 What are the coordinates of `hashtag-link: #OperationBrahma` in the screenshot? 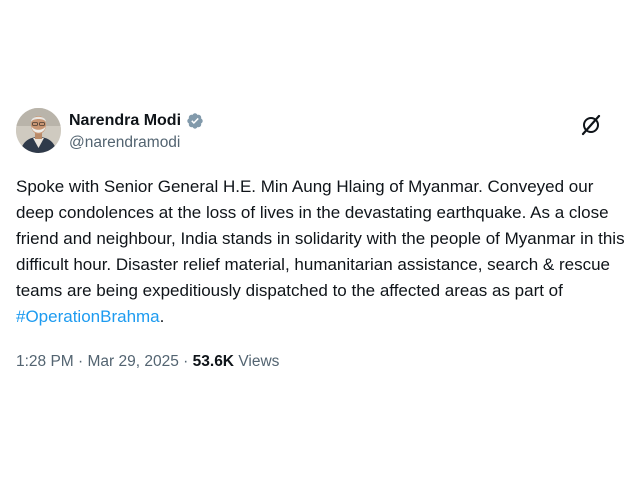 It's located at (88, 316).